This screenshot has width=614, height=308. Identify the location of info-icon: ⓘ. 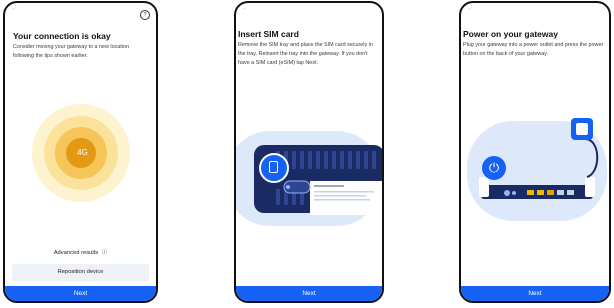
(104, 253).